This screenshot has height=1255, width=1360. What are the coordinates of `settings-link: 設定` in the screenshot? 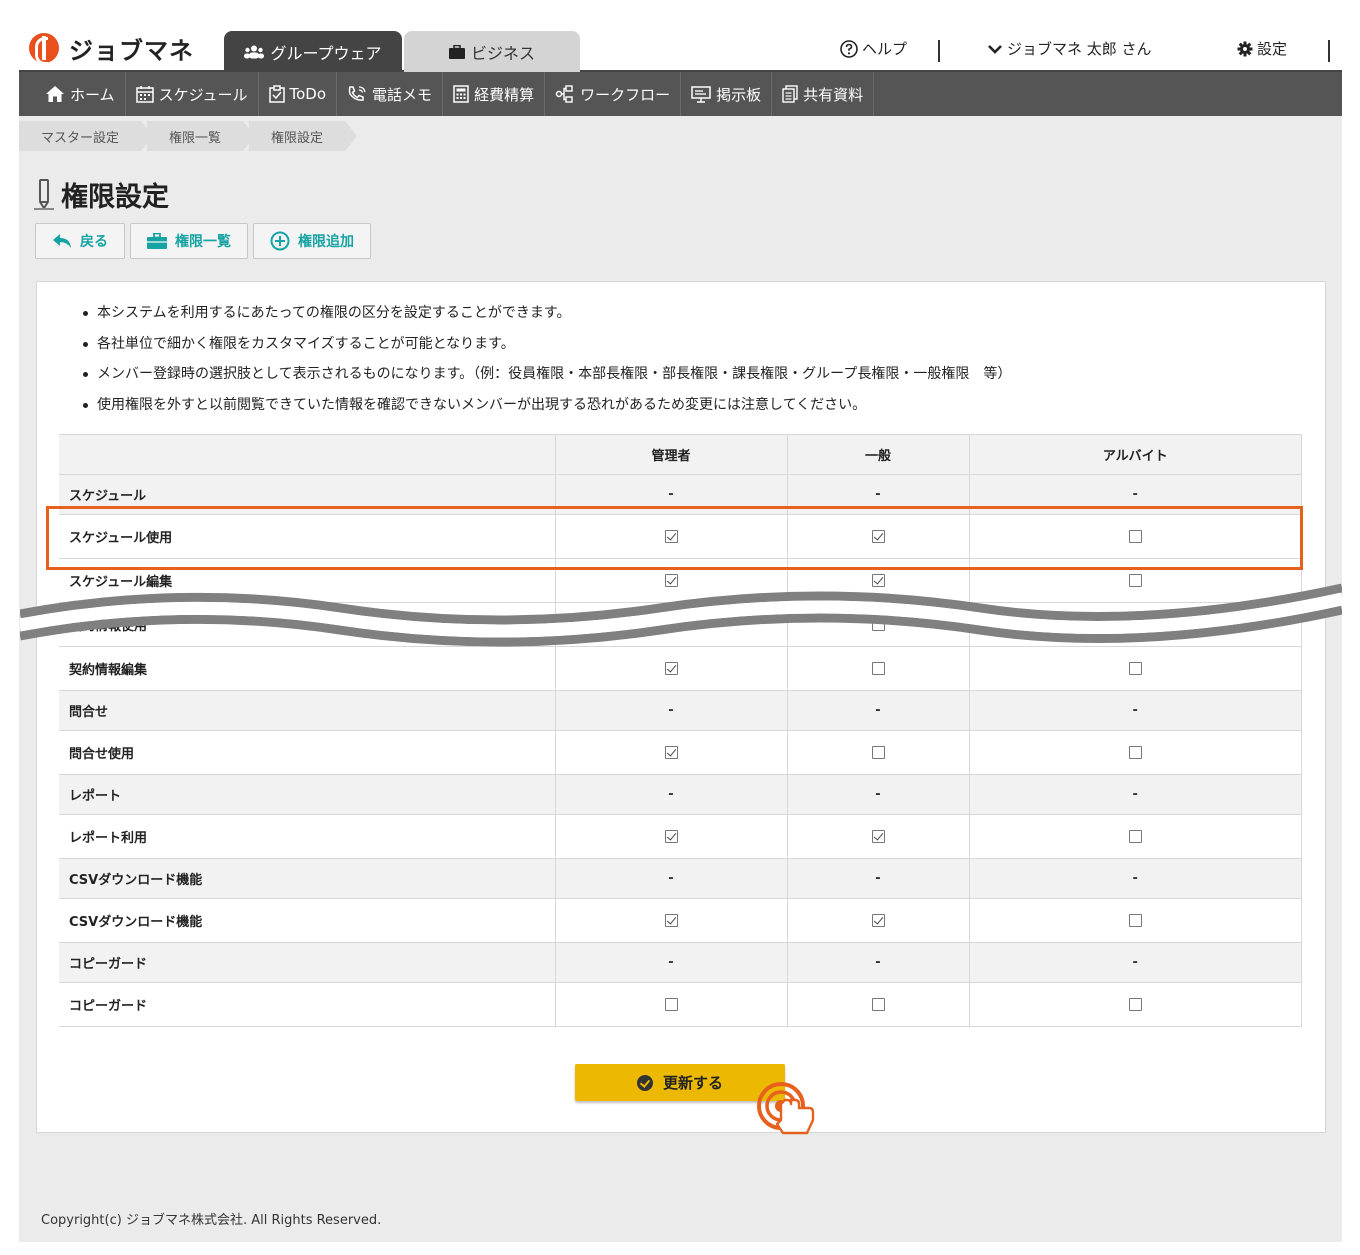 It's located at (1262, 48).